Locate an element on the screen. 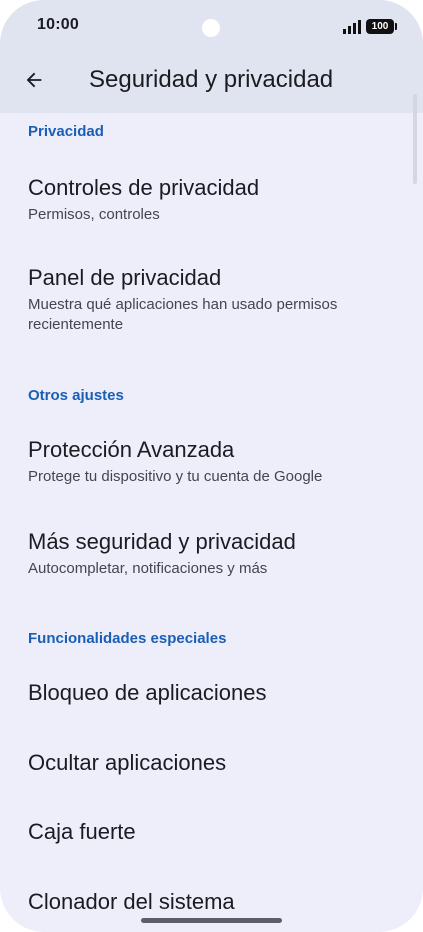 The image size is (423, 932). section-header-special-features: Funcionalidades especiales is located at coordinates (127, 638).